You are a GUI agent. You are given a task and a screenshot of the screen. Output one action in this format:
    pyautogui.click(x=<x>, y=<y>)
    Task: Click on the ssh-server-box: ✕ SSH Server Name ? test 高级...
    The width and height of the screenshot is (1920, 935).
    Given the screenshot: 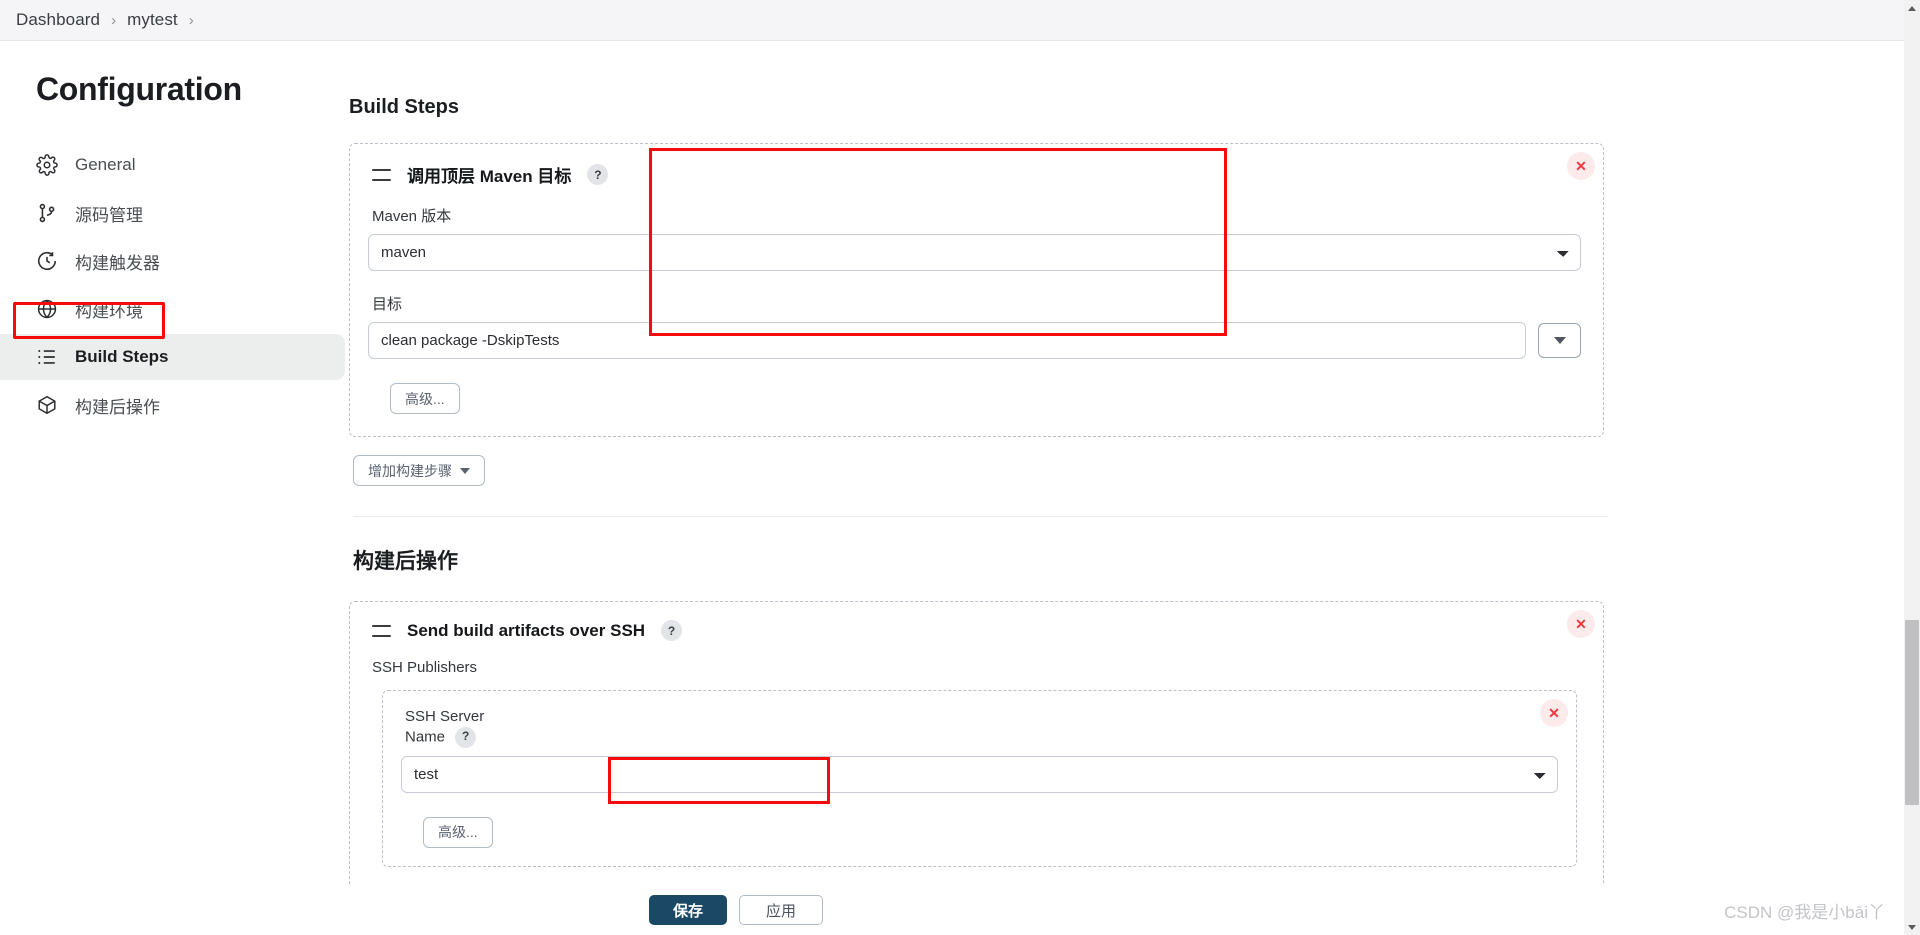 What is the action you would take?
    pyautogui.click(x=979, y=778)
    